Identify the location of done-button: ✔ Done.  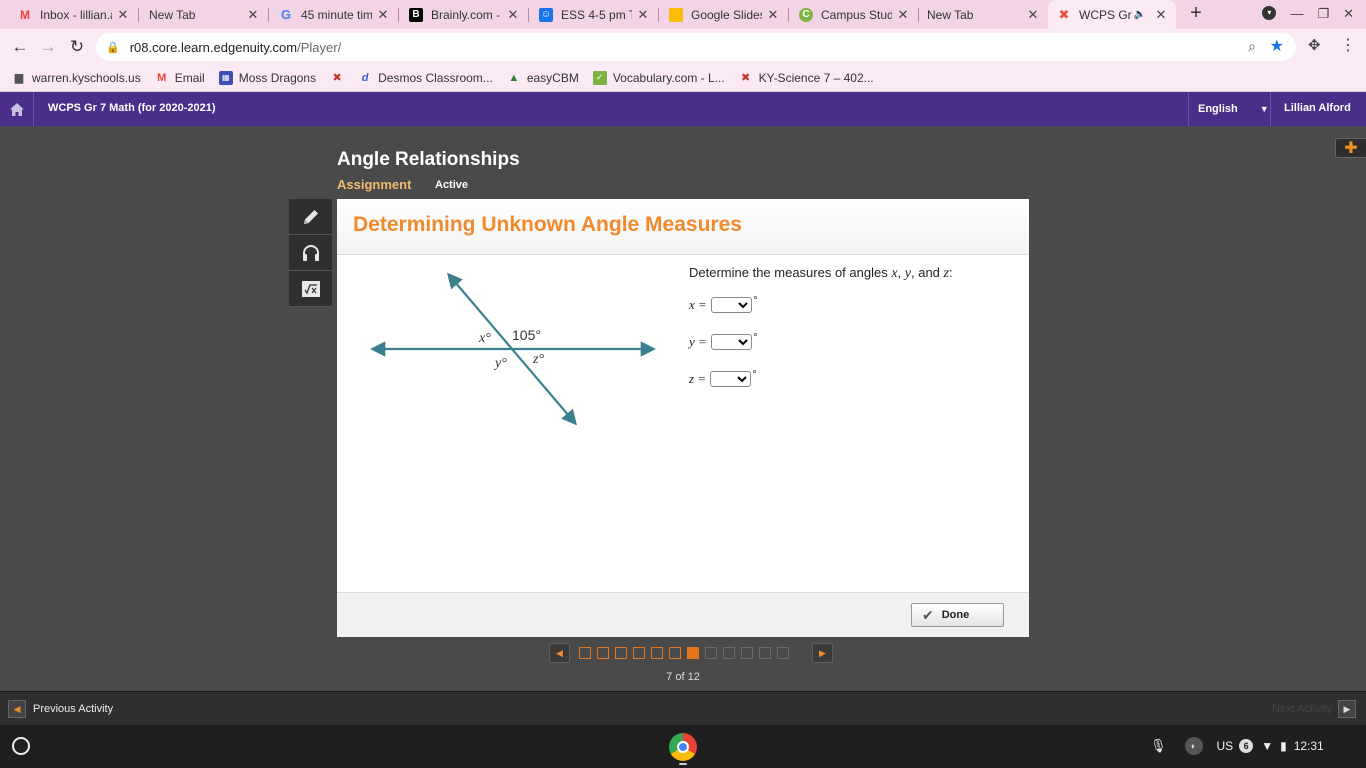
(957, 615).